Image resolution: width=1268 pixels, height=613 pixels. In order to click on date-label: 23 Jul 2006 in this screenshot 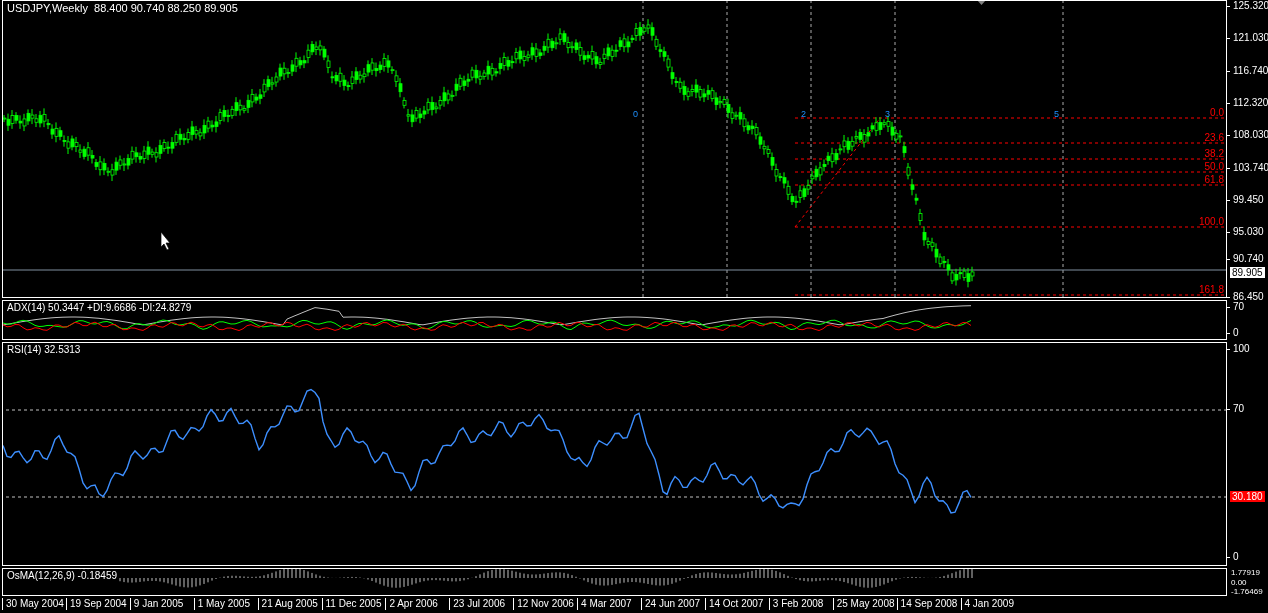, I will do `click(477, 604)`.